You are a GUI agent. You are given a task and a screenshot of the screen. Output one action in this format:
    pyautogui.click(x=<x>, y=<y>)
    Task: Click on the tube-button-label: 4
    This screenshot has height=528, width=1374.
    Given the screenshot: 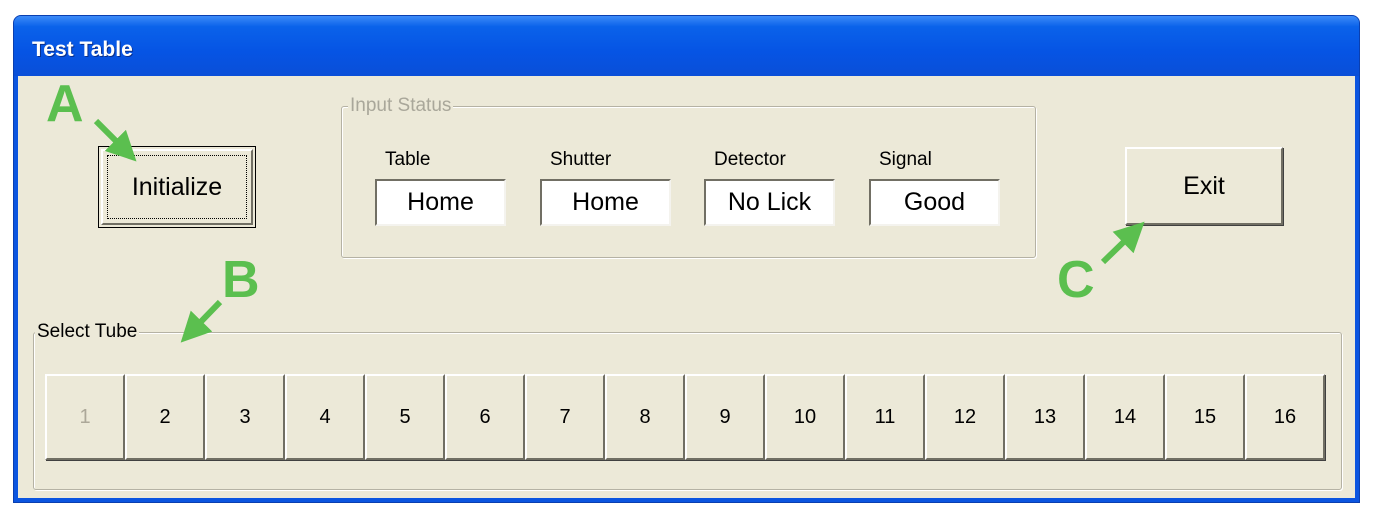 What is the action you would take?
    pyautogui.click(x=325, y=416)
    